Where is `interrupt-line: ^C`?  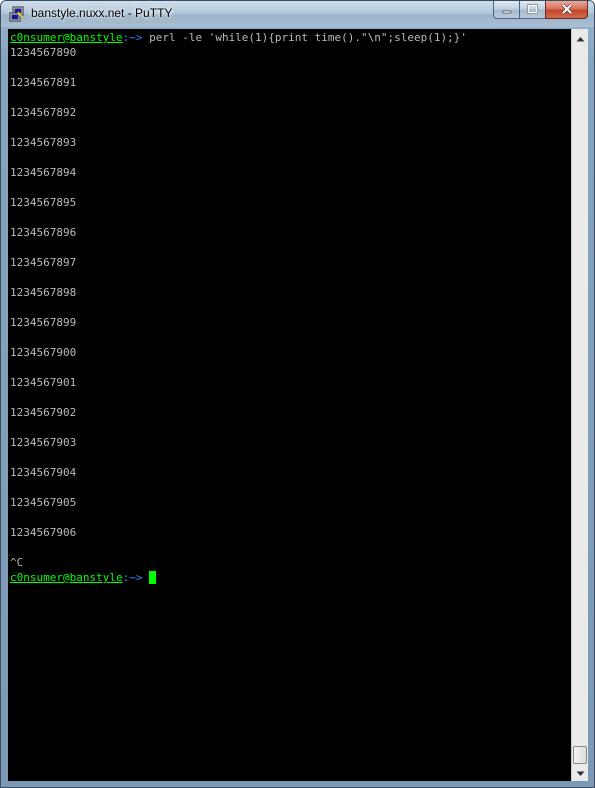
interrupt-line: ^C is located at coordinates (17, 562).